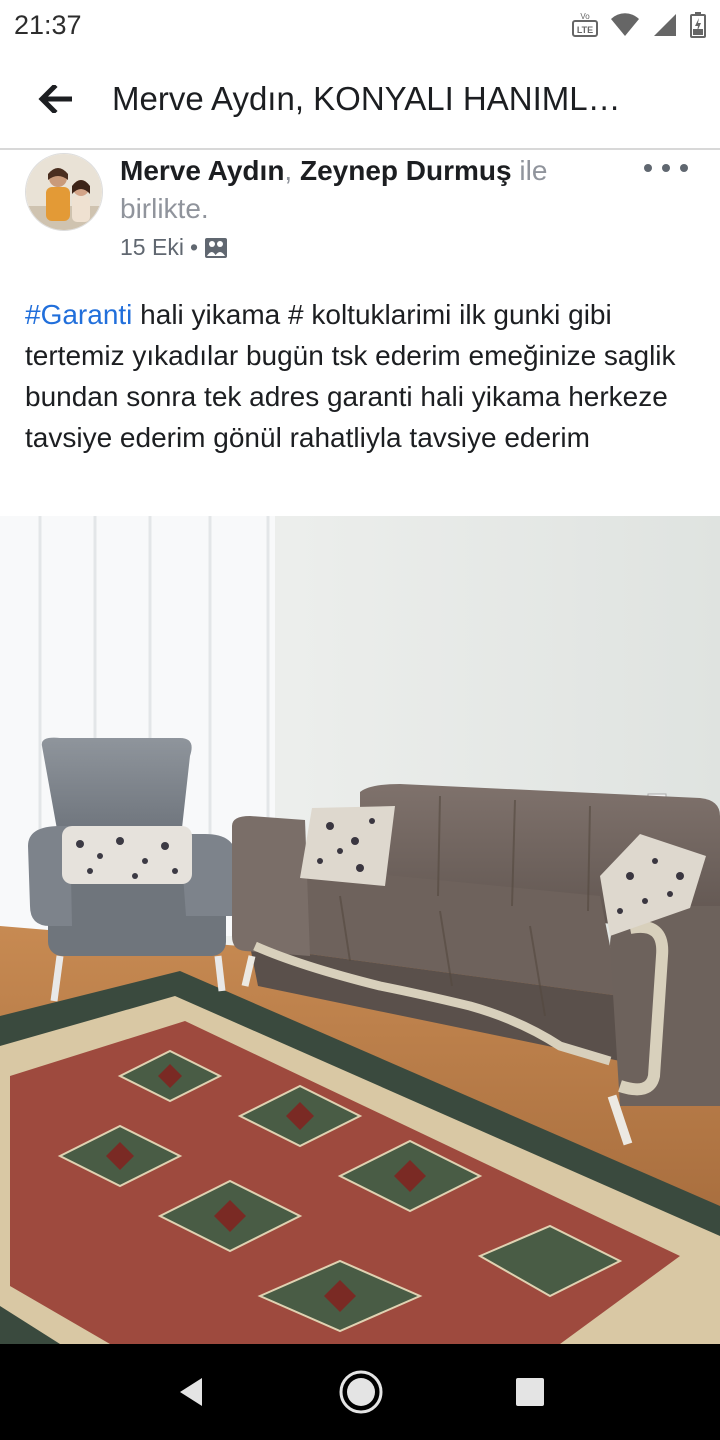 The width and height of the screenshot is (720, 1440). I want to click on status-bar: 21:37 Vo LTE, so click(360, 25).